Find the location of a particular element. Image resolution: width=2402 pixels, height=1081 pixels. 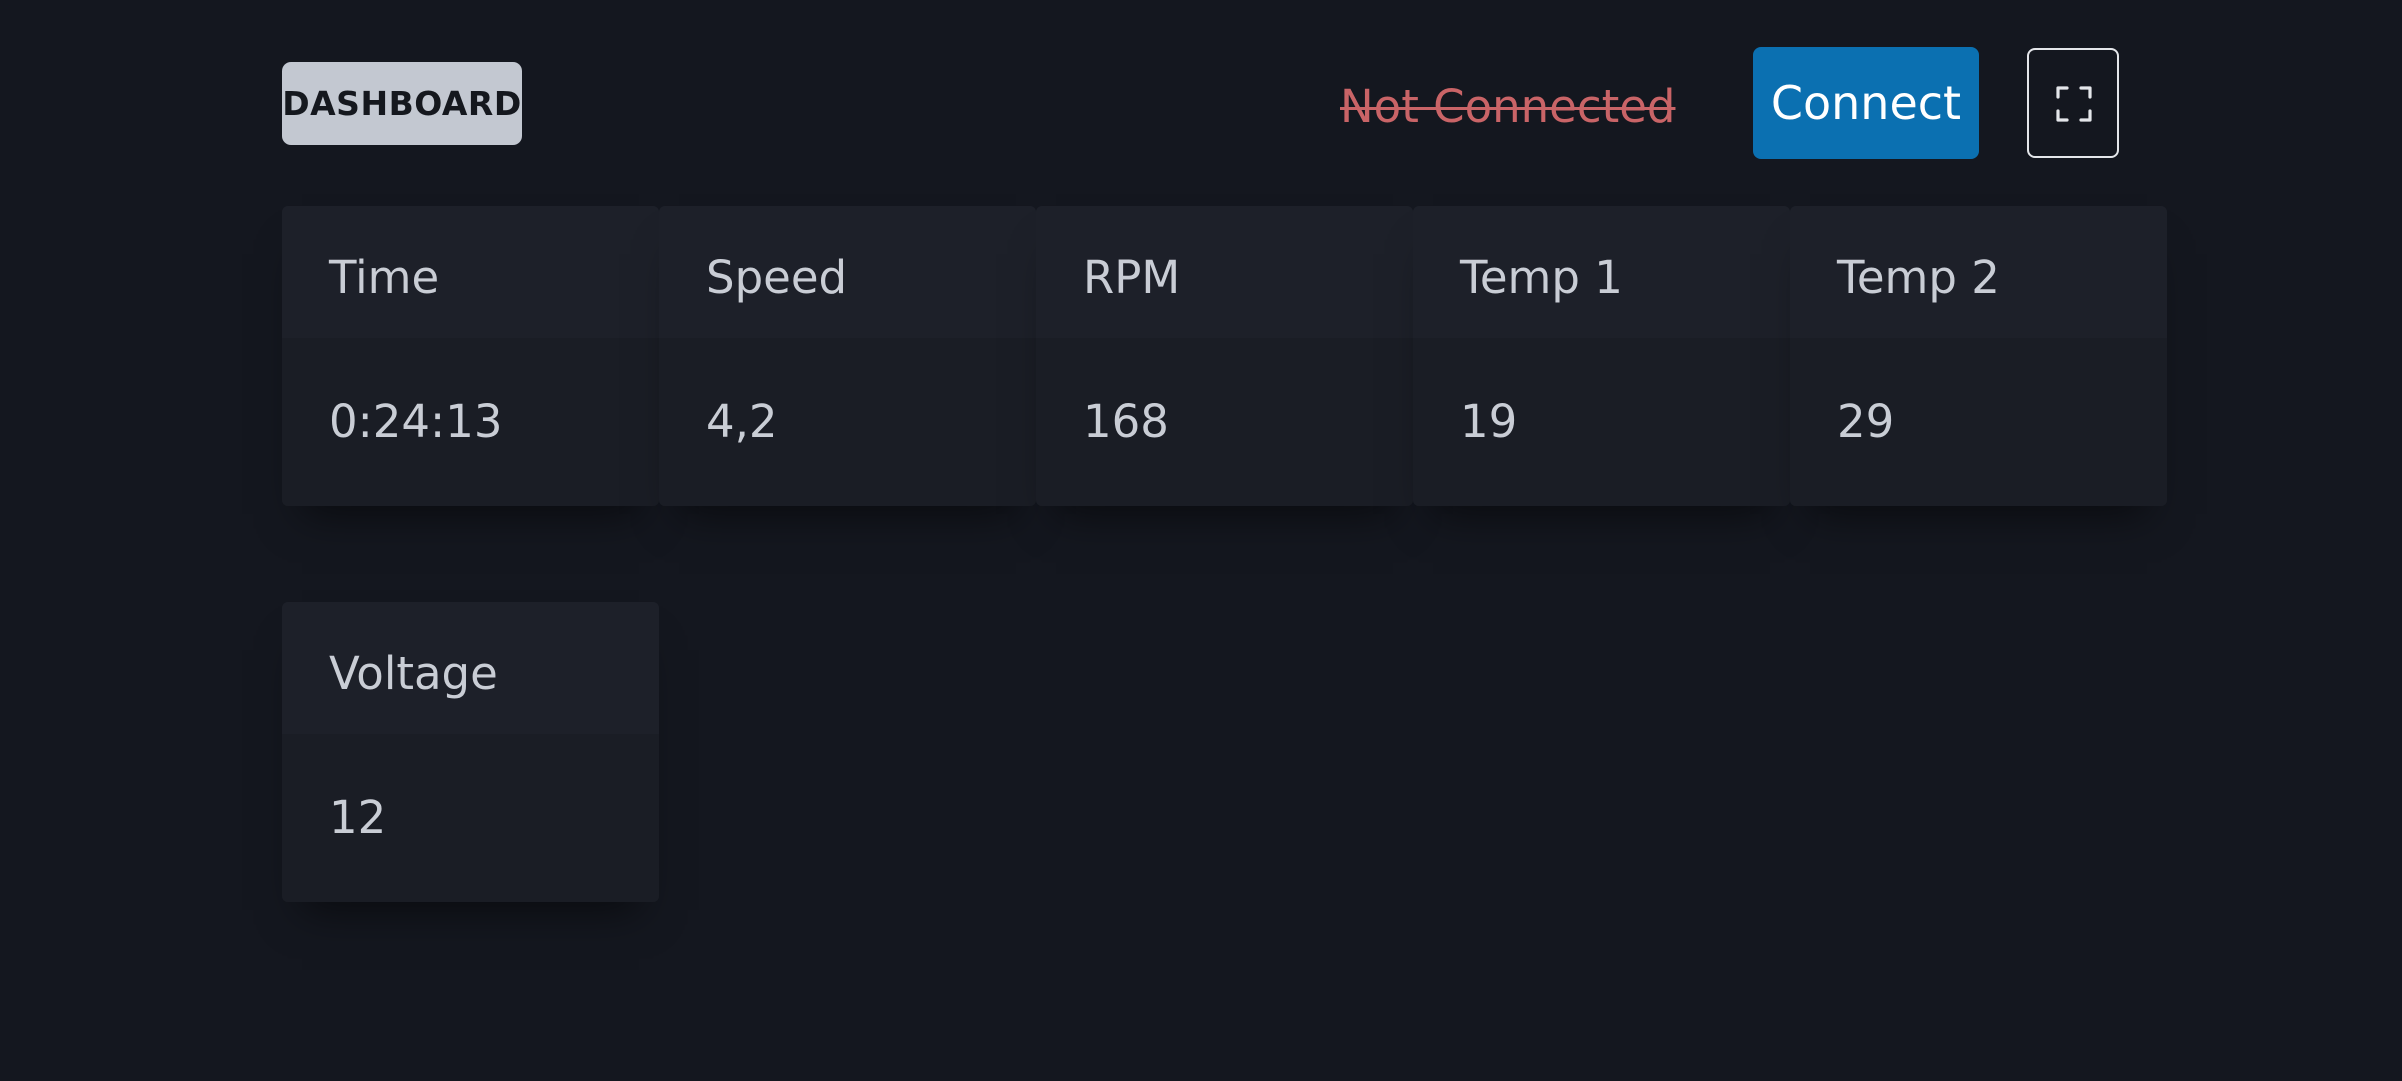

metric-label: Temp 1 is located at coordinates (1601, 272).